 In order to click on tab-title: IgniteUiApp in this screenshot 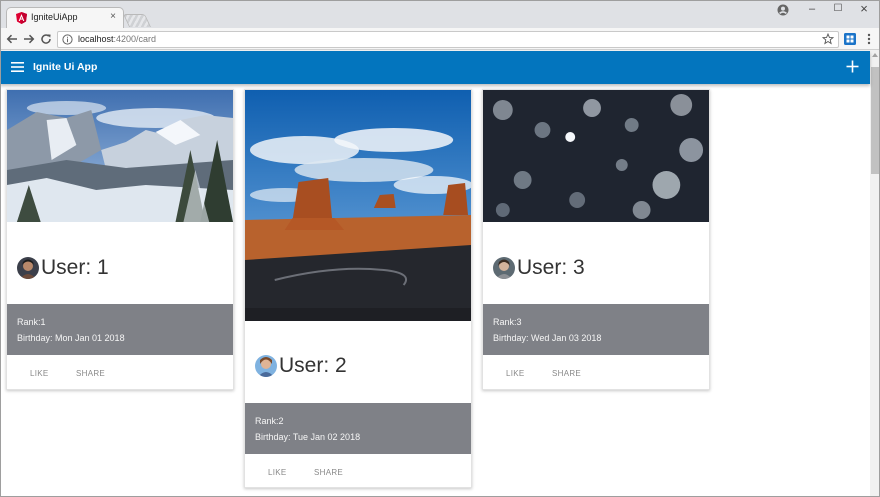, I will do `click(54, 17)`.